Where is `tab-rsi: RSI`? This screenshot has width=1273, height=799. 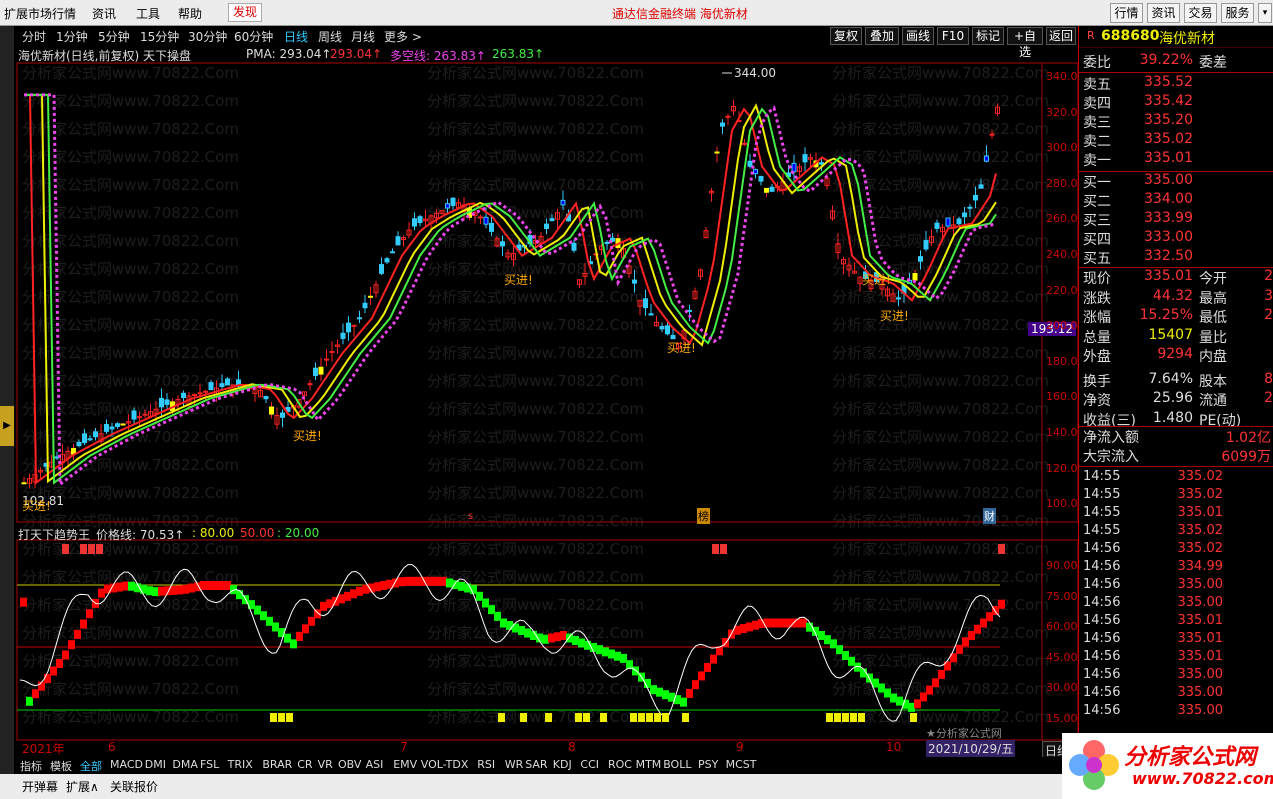
tab-rsi: RSI is located at coordinates (486, 764).